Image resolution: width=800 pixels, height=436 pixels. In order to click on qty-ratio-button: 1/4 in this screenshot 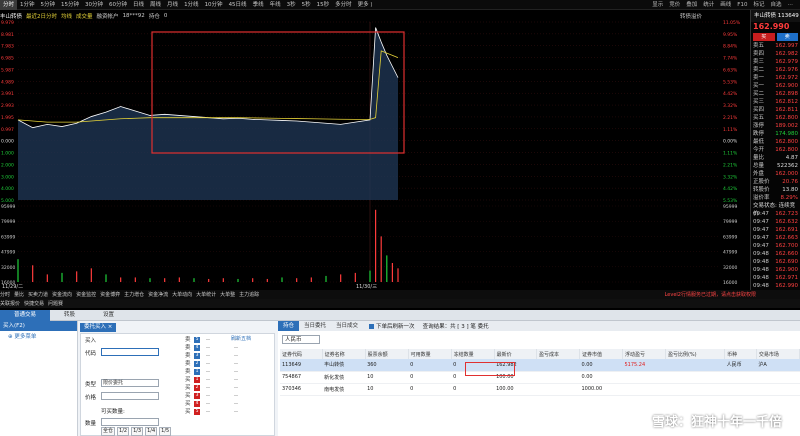, I will do `click(151, 431)`.